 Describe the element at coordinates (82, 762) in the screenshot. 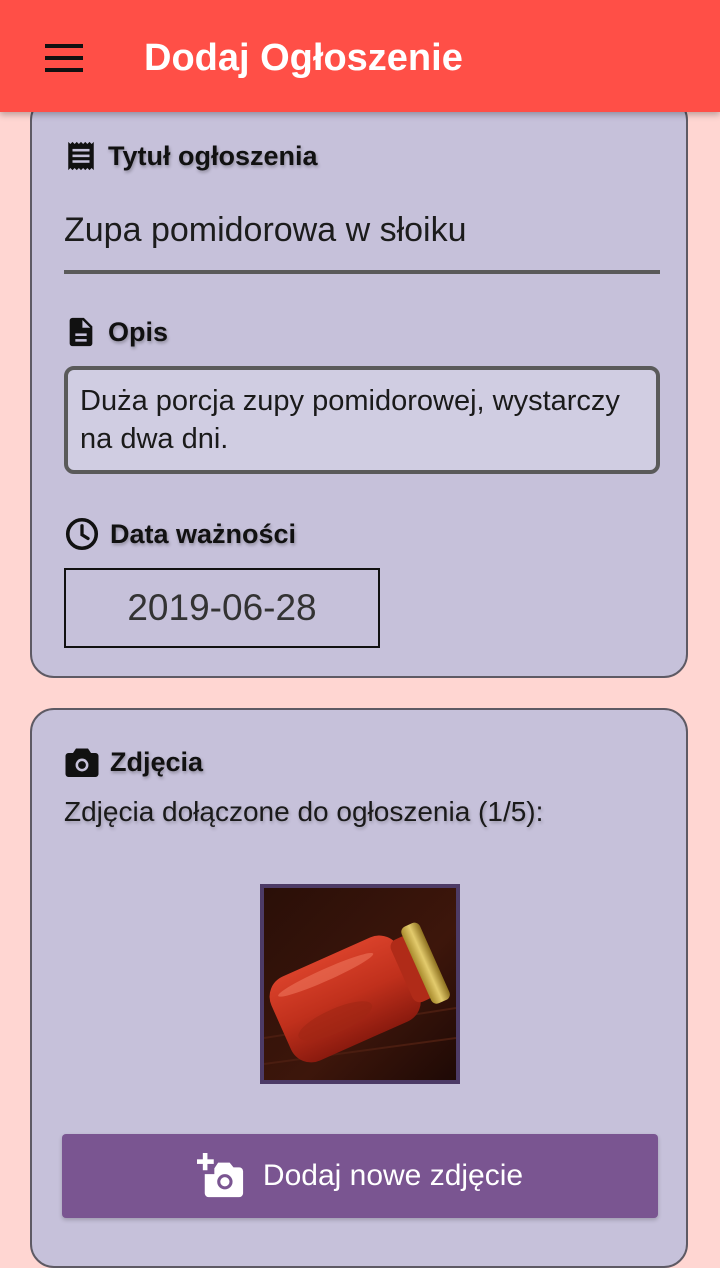

I see `camera-icon` at that location.